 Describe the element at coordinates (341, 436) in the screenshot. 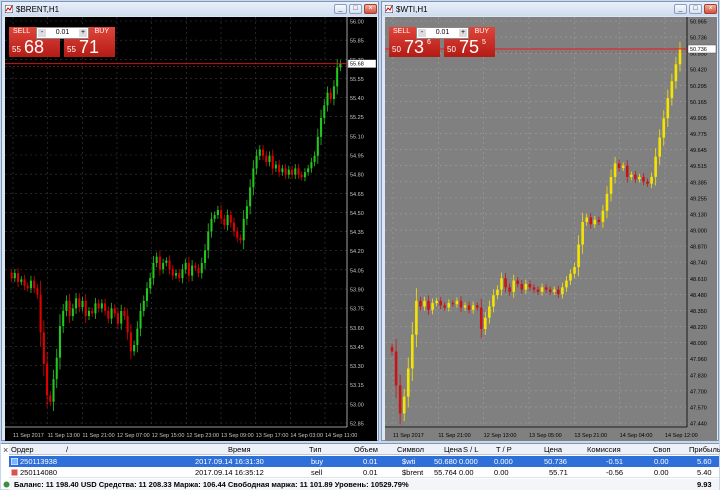

I see `x-tick-label: 14 Sep 11:00` at that location.